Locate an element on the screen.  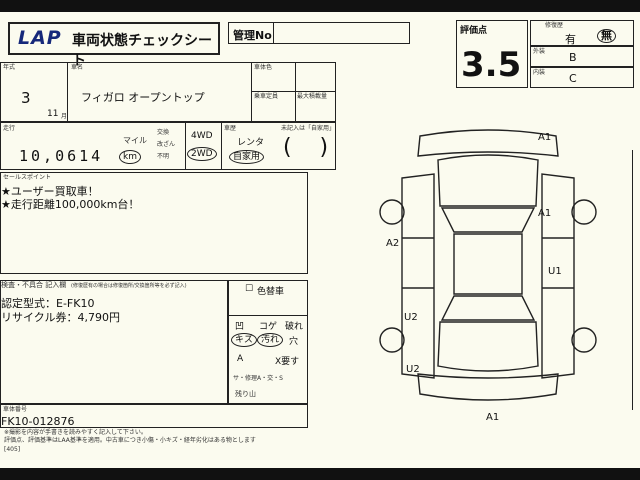
car-windshield is located at coordinates (488, 220).